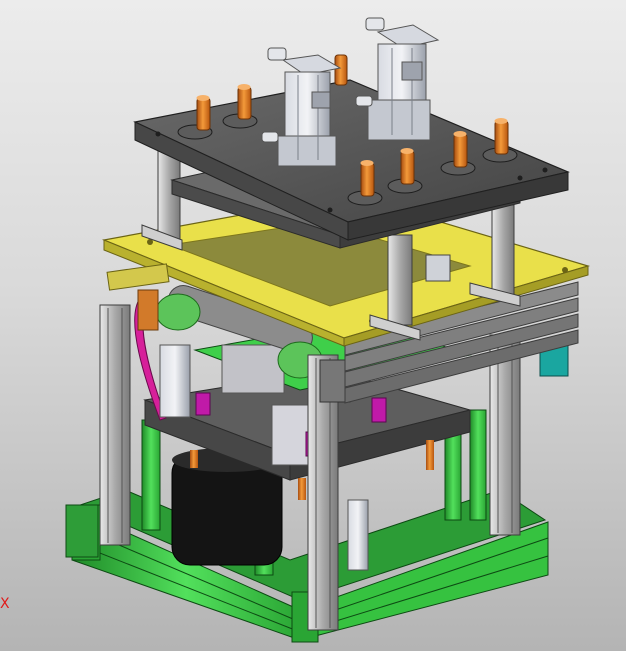 The width and height of the screenshot is (626, 651). Describe the element at coordinates (375, 24) in the screenshot. I see `cylinder-fitting-right` at that location.